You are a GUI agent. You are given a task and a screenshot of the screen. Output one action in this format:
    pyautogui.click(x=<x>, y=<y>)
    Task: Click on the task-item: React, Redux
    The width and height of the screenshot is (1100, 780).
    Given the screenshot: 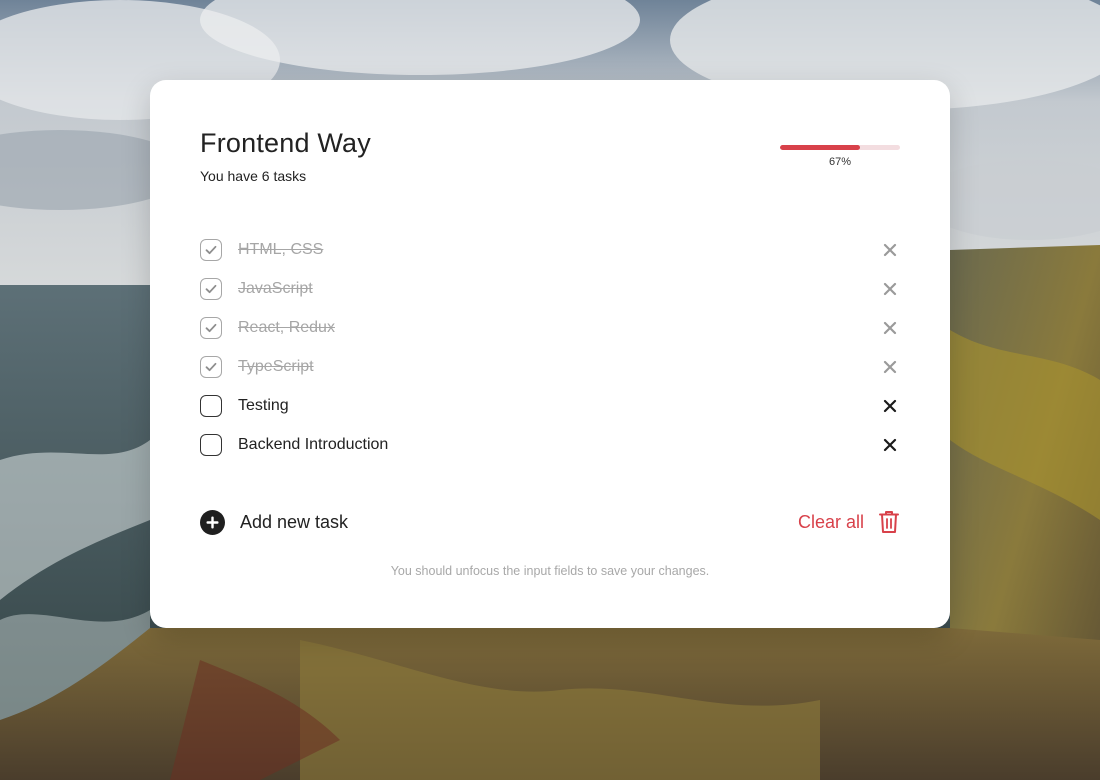 What is the action you would take?
    pyautogui.click(x=550, y=327)
    